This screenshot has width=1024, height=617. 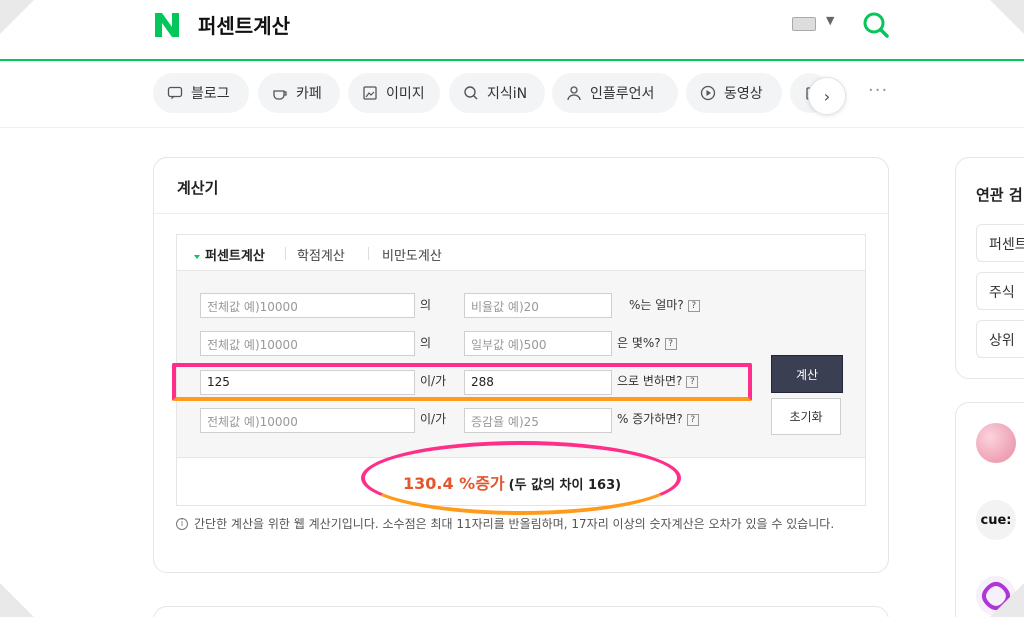 I want to click on row-suffix: 은 몇%??, so click(x=647, y=342).